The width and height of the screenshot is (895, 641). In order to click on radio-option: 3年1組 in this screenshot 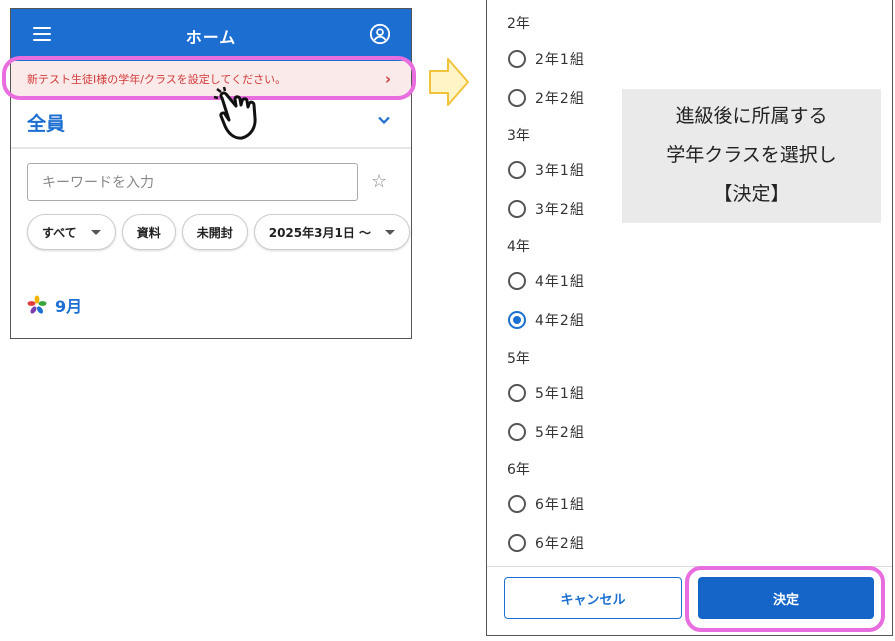, I will do `click(546, 170)`.